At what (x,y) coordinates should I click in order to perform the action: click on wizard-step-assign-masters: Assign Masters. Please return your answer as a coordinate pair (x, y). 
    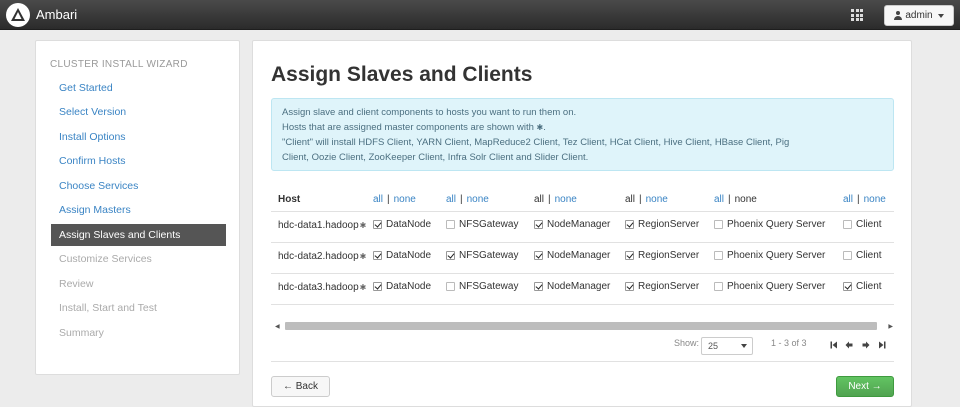
    Looking at the image, I should click on (138, 210).